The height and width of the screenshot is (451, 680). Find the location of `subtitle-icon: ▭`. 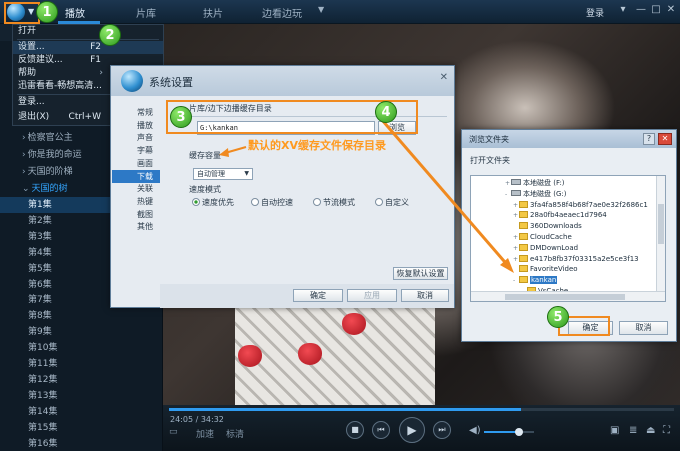

subtitle-icon: ▭ is located at coordinates (173, 432).